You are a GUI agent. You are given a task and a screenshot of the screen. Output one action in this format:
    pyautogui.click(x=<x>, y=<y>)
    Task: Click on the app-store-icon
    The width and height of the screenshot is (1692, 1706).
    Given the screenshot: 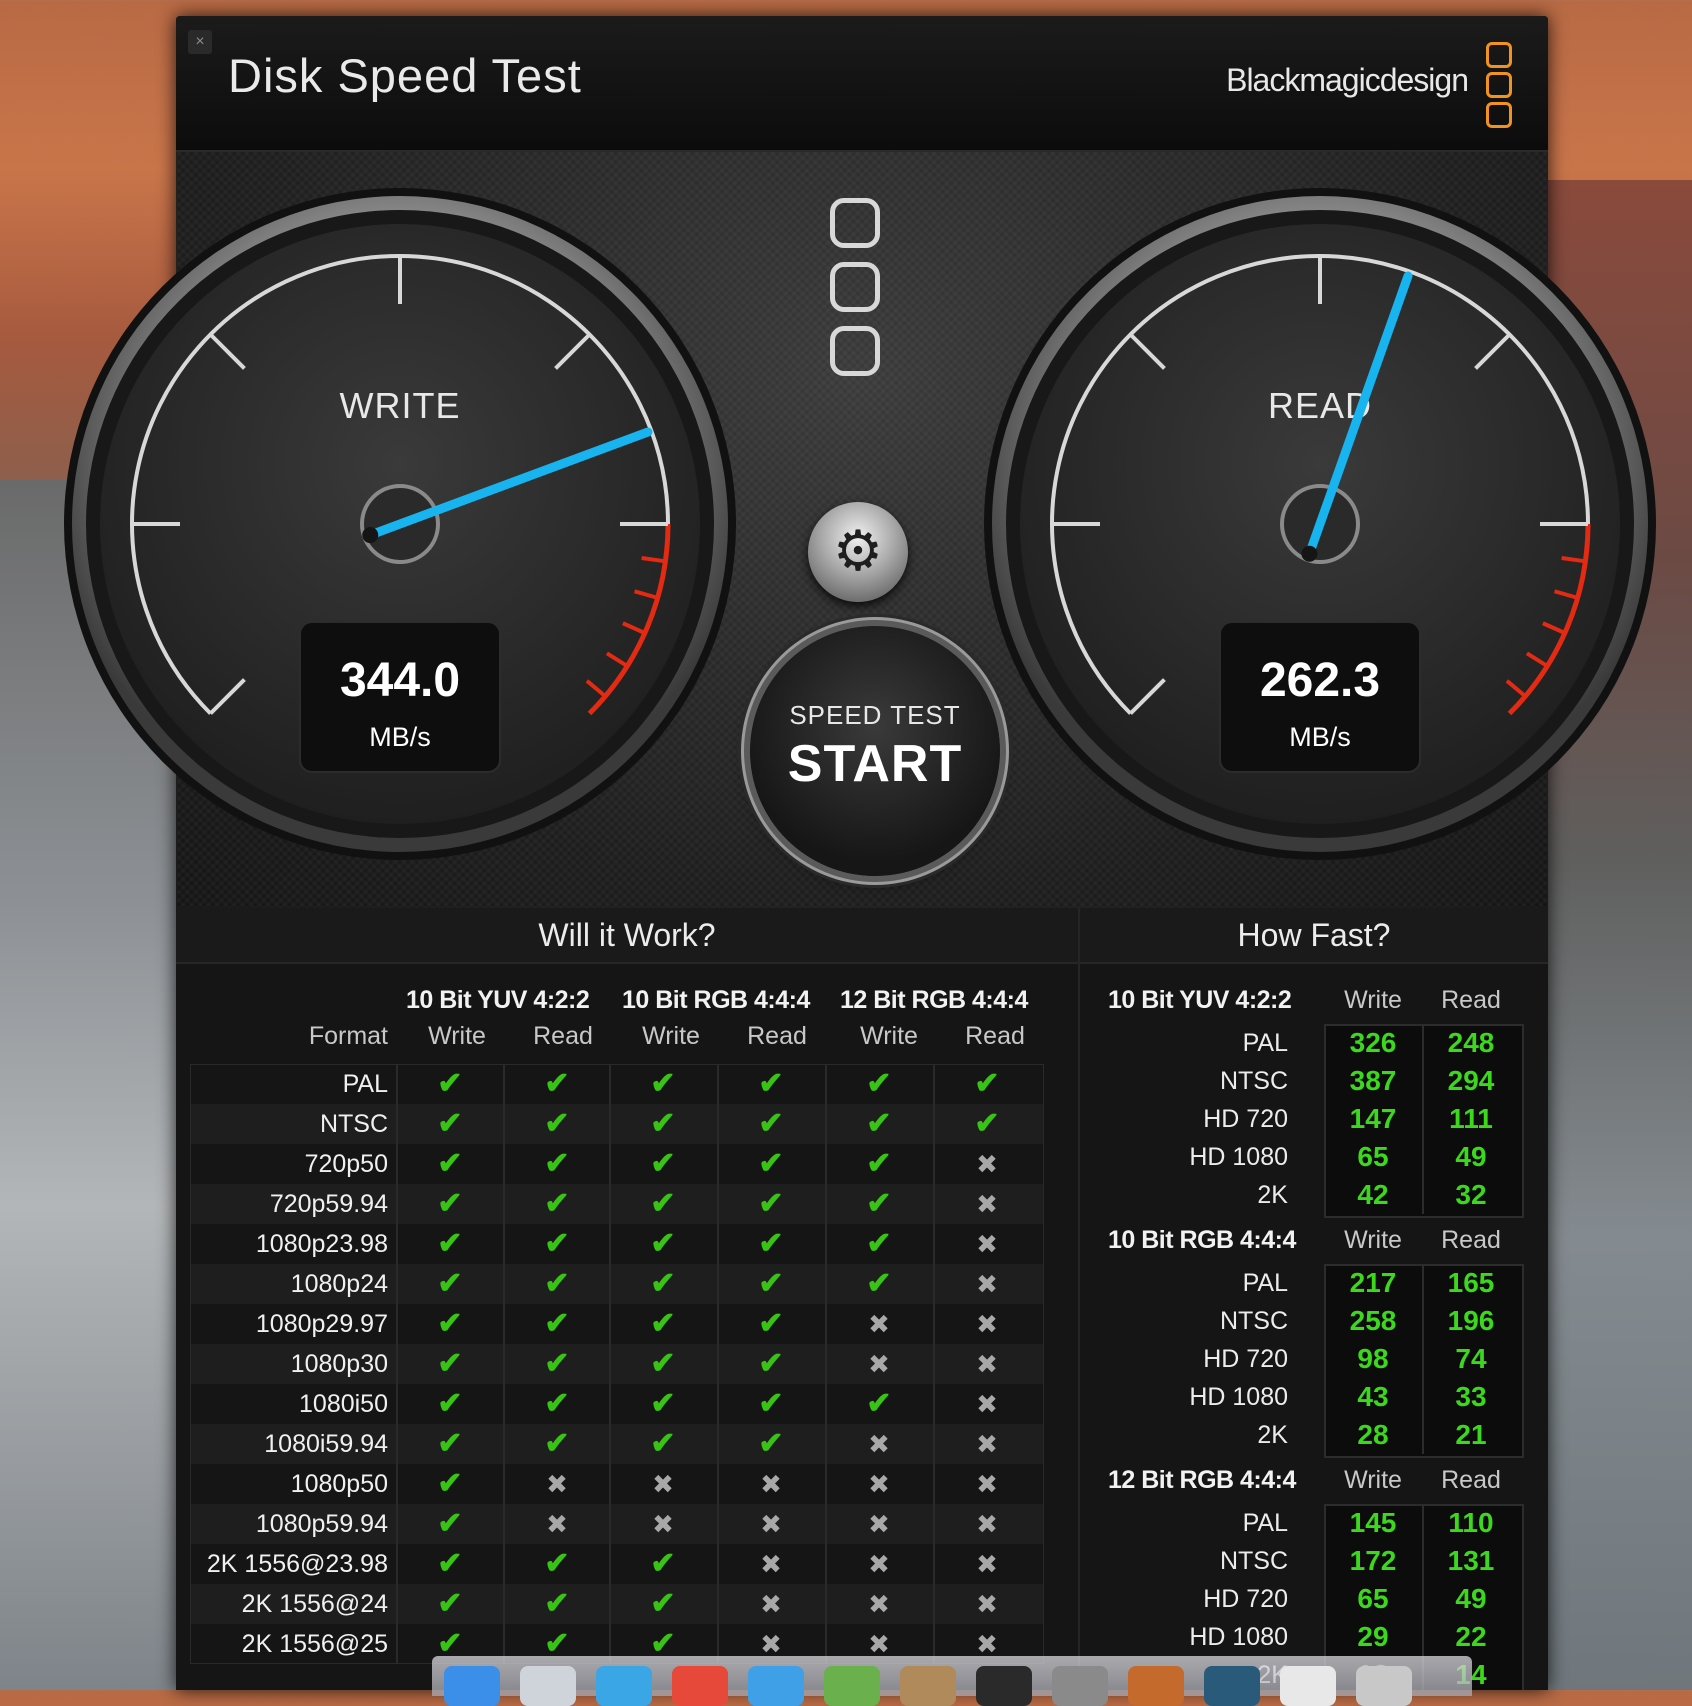 What is the action you would take?
    pyautogui.click(x=776, y=1686)
    